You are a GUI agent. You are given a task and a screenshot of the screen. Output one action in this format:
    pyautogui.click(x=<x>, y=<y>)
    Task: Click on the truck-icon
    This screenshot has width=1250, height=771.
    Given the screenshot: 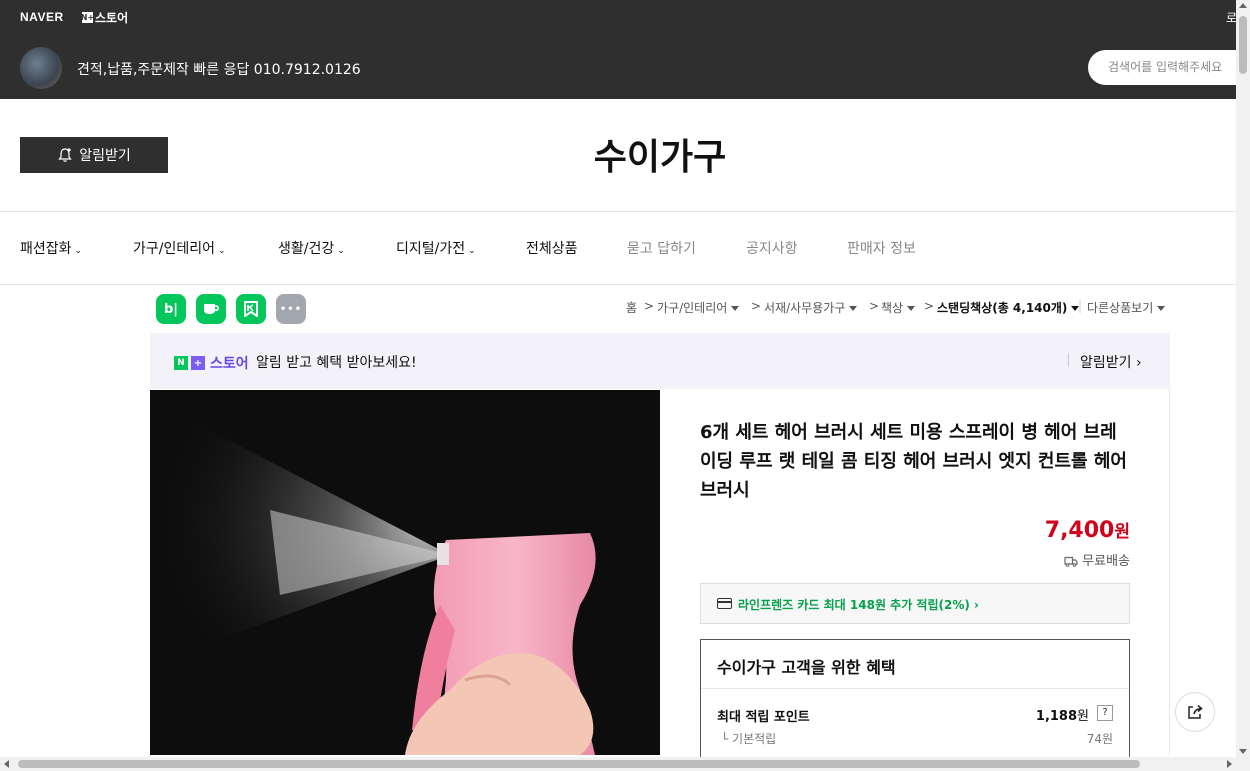 What is the action you would take?
    pyautogui.click(x=1071, y=561)
    